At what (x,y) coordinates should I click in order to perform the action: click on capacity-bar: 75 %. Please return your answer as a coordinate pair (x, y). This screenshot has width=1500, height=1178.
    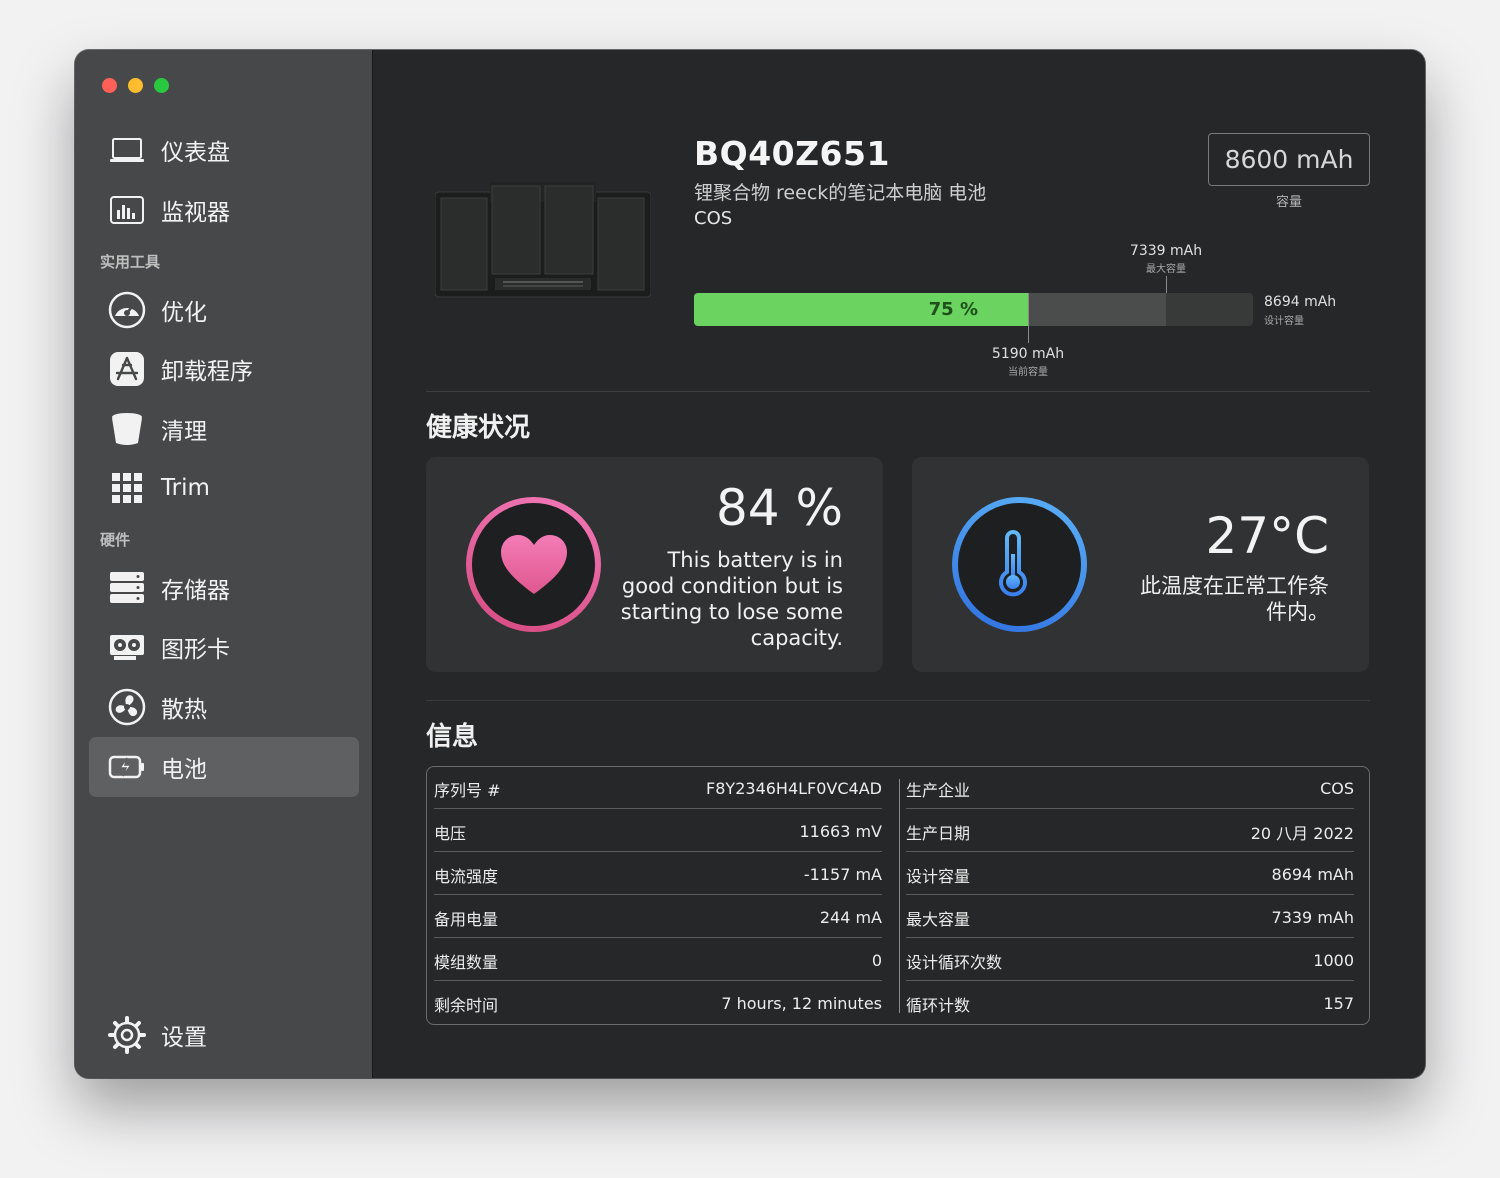
    Looking at the image, I should click on (973, 309).